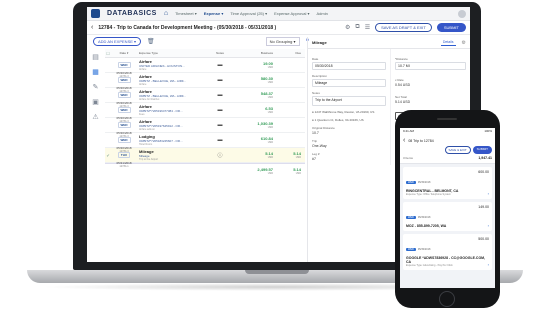 Image resolution: width=545 pixels, height=312 pixels. What do you see at coordinates (315, 59) in the screenshot?
I see `date-label: Date` at bounding box center [315, 59].